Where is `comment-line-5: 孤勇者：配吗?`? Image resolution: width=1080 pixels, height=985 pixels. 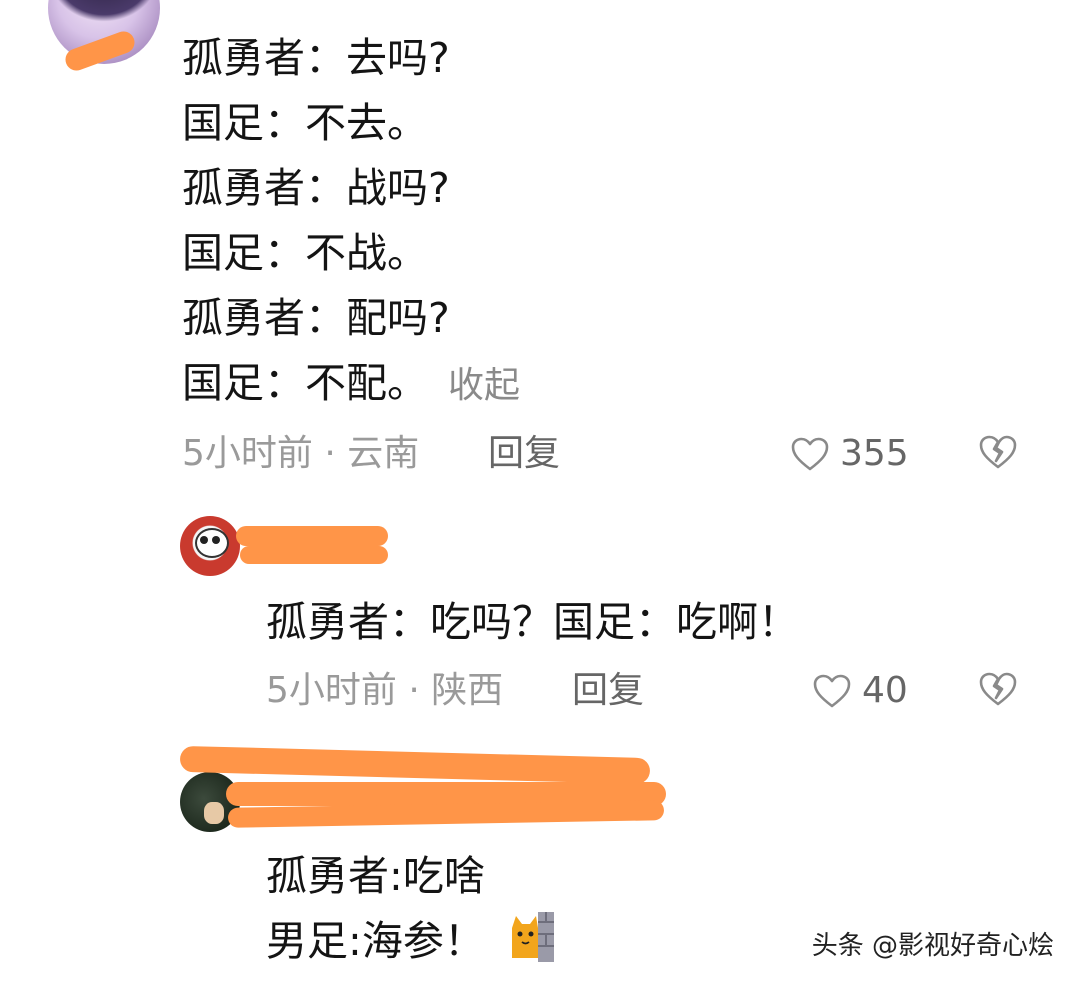 comment-line-5: 孤勇者：配吗? is located at coordinates (316, 318).